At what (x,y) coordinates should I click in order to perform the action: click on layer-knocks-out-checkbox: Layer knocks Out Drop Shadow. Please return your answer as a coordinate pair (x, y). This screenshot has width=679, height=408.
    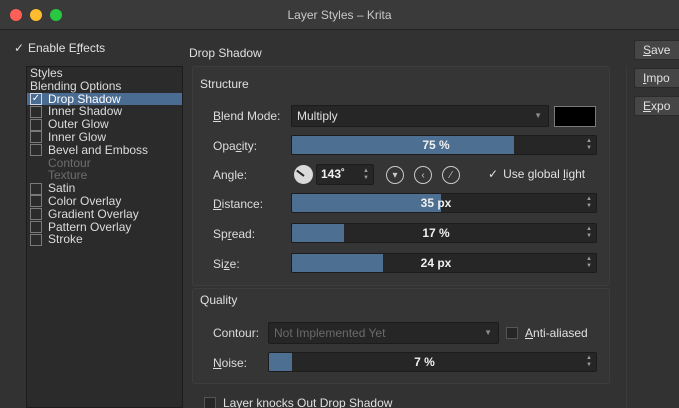
    Looking at the image, I should click on (298, 401).